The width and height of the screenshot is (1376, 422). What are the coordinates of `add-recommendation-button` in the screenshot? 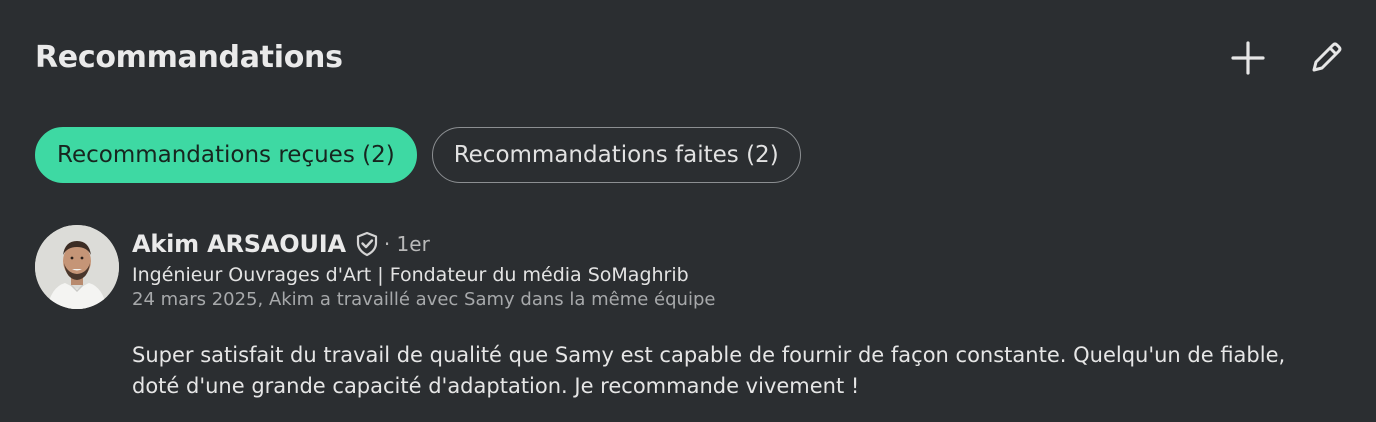 It's located at (1248, 58).